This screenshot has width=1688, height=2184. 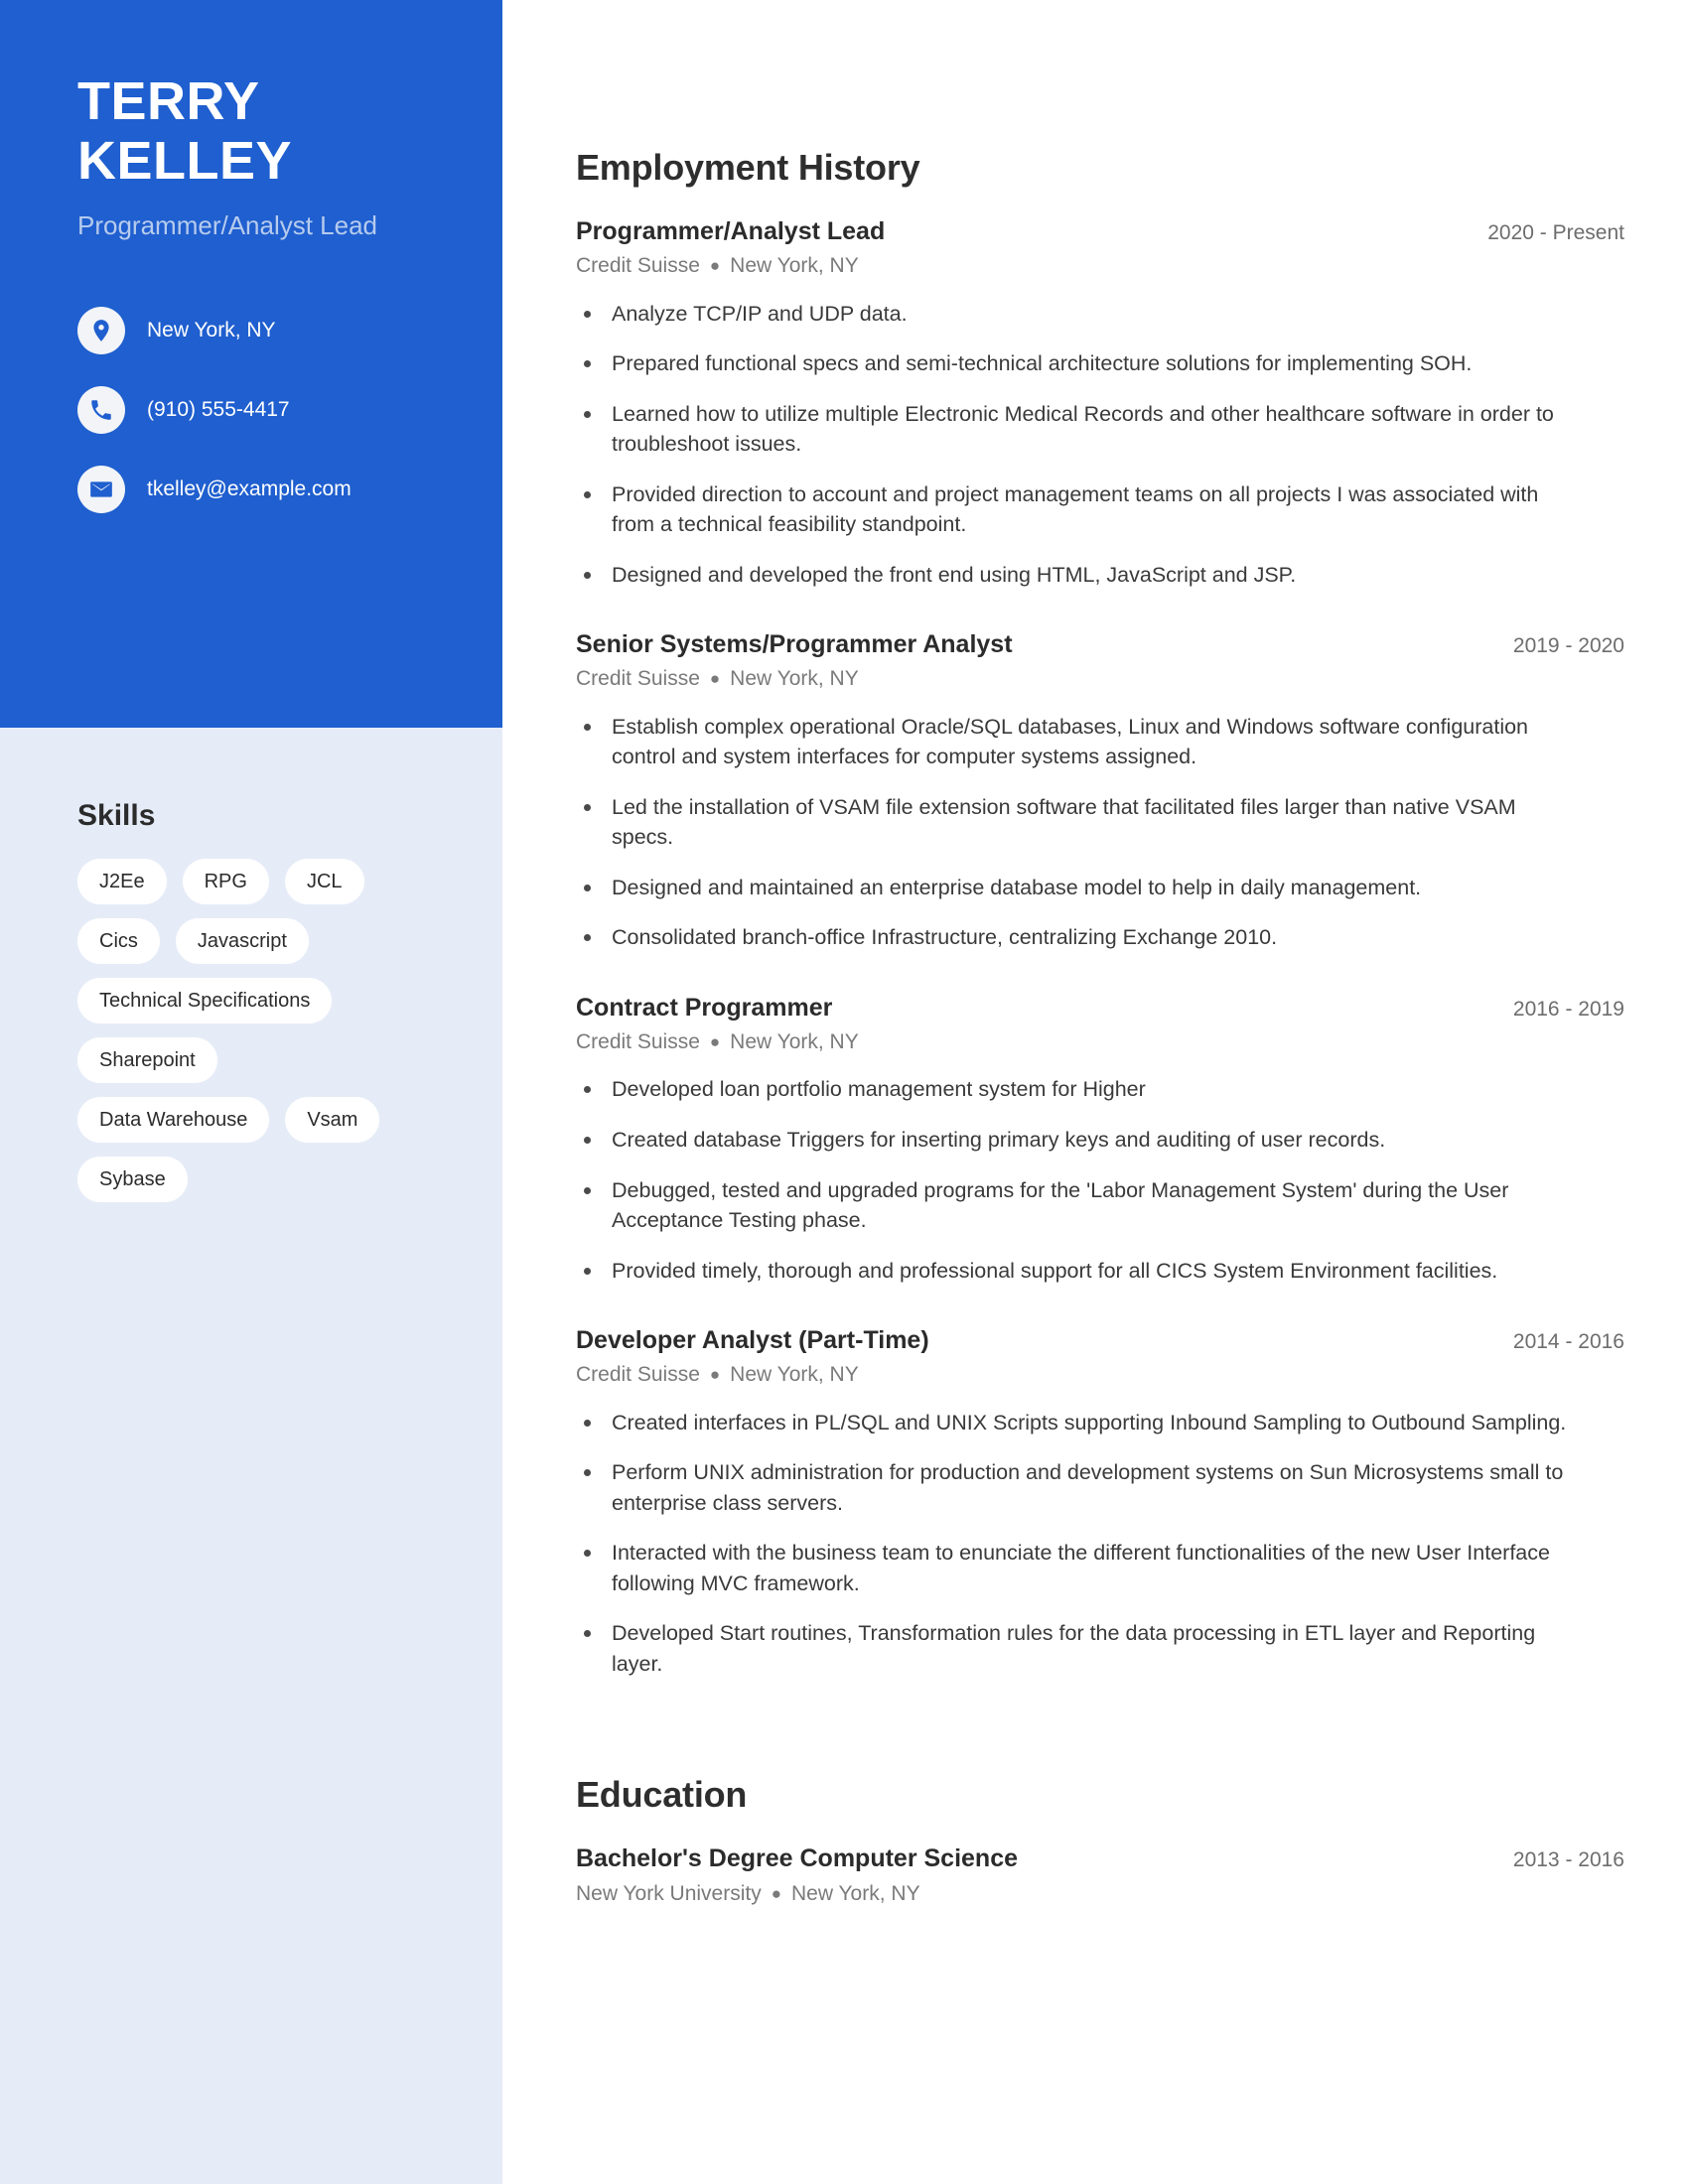 What do you see at coordinates (211, 329) in the screenshot?
I see `contact-value-location: New York, NY` at bounding box center [211, 329].